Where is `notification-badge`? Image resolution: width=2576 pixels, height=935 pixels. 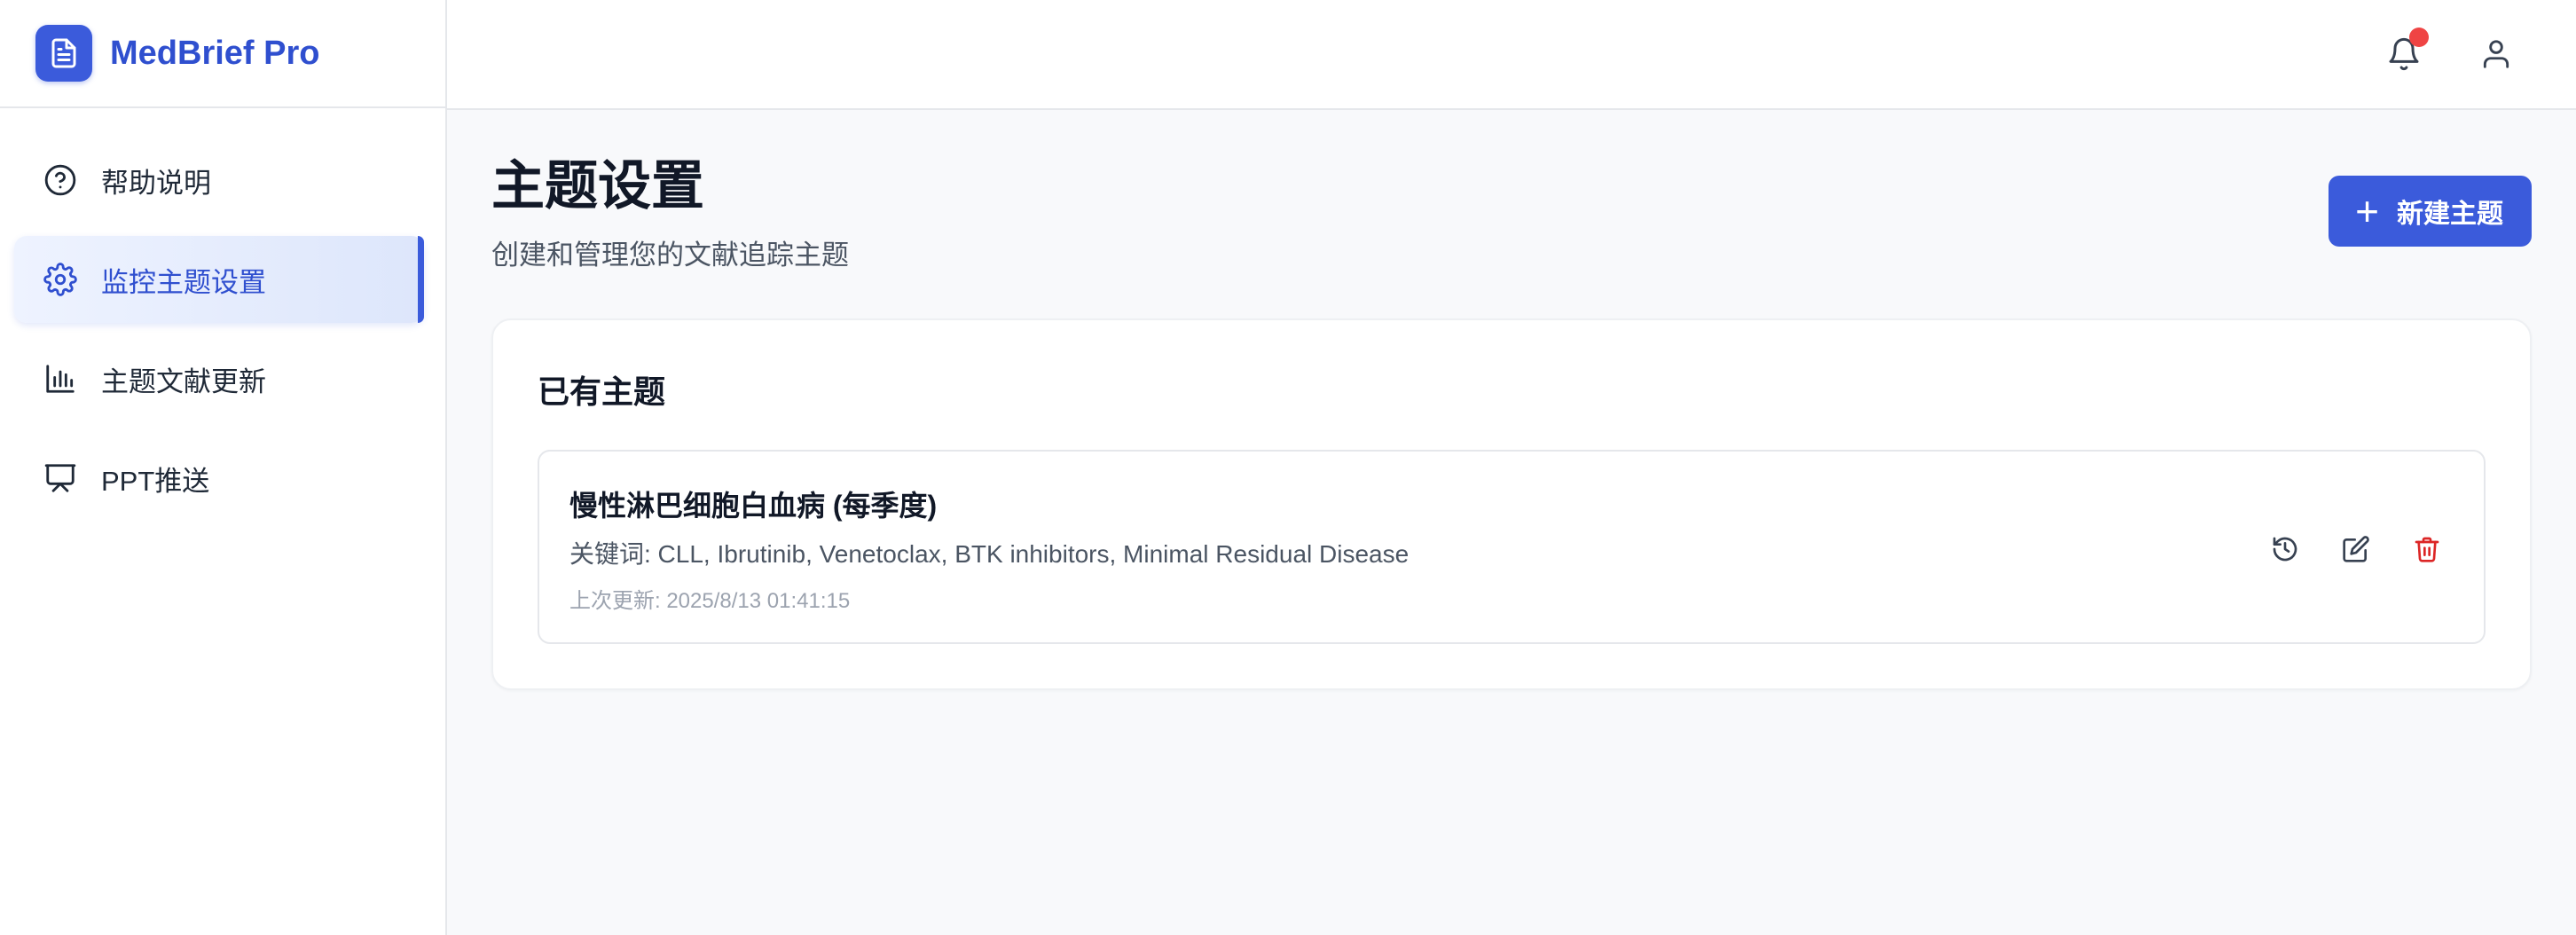
notification-badge is located at coordinates (2419, 37).